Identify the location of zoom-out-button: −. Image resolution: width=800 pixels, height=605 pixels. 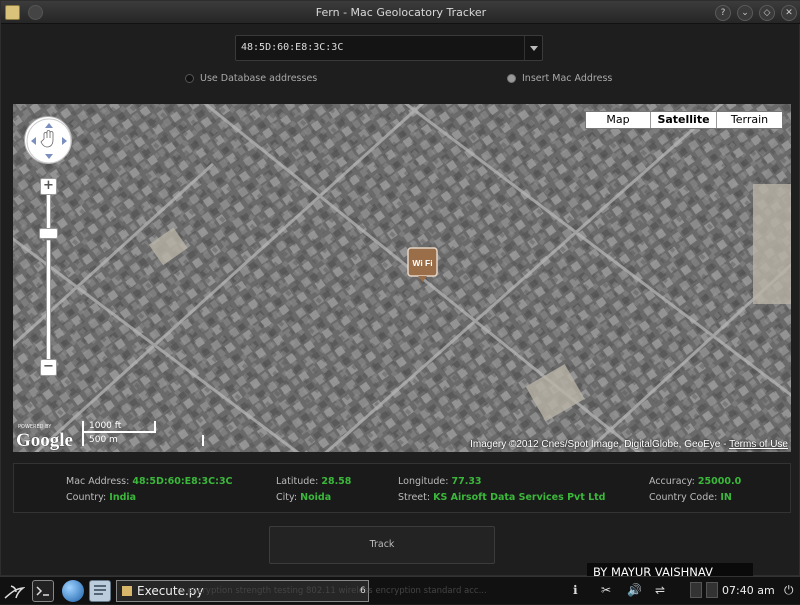
(48, 367).